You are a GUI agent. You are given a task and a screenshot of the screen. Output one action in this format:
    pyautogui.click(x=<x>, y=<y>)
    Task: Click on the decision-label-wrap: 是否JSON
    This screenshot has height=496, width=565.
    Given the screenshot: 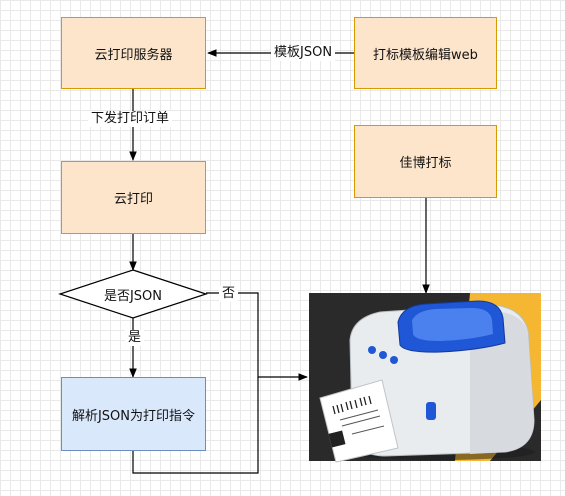 What is the action you would take?
    pyautogui.click(x=133, y=294)
    